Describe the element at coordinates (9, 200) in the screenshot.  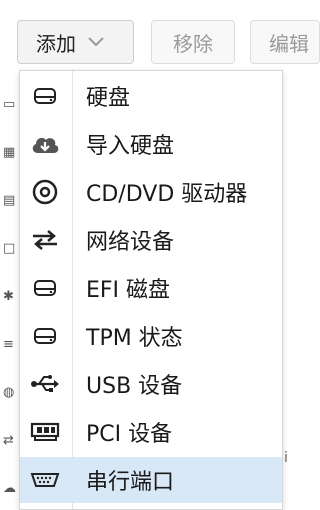
I see `memory-icon: ▤` at that location.